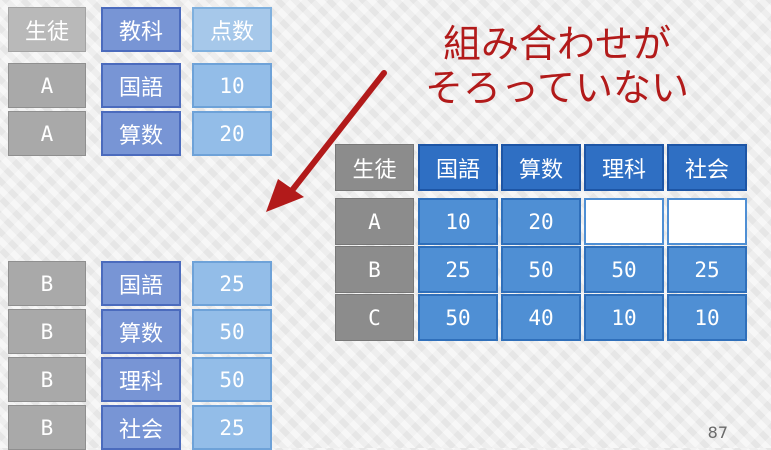 The image size is (771, 450). I want to click on wide-row-b-sansu: 50, so click(541, 269).